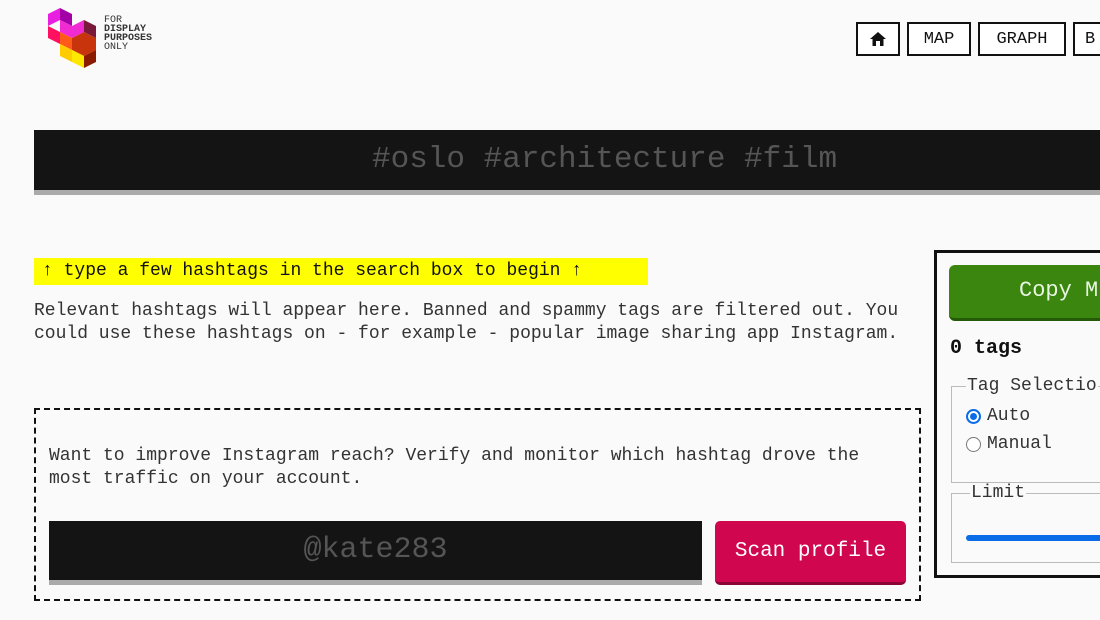 The image size is (1100, 620). Describe the element at coordinates (73, 39) in the screenshot. I see `logo-icon` at that location.